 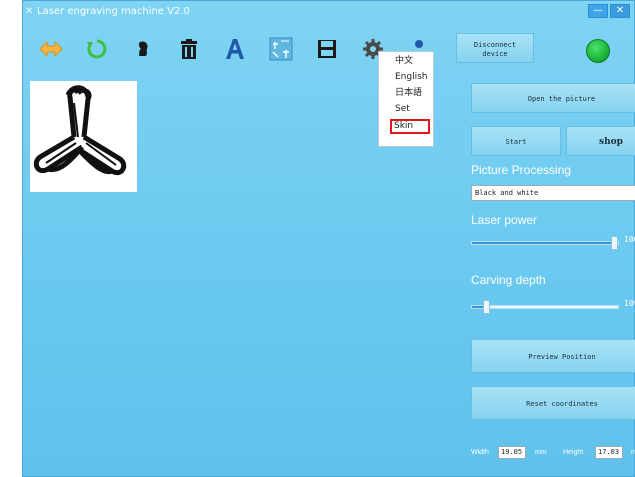 I want to click on trash-icon, so click(x=189, y=49).